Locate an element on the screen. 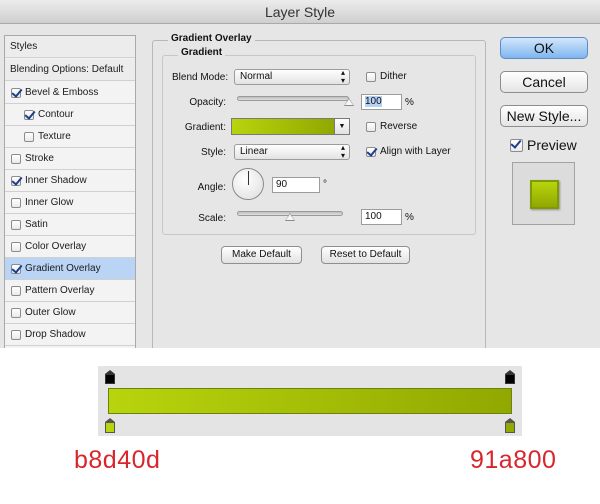 Image resolution: width=600 pixels, height=504 pixels. opacity-label: Opacity: is located at coordinates (207, 102).